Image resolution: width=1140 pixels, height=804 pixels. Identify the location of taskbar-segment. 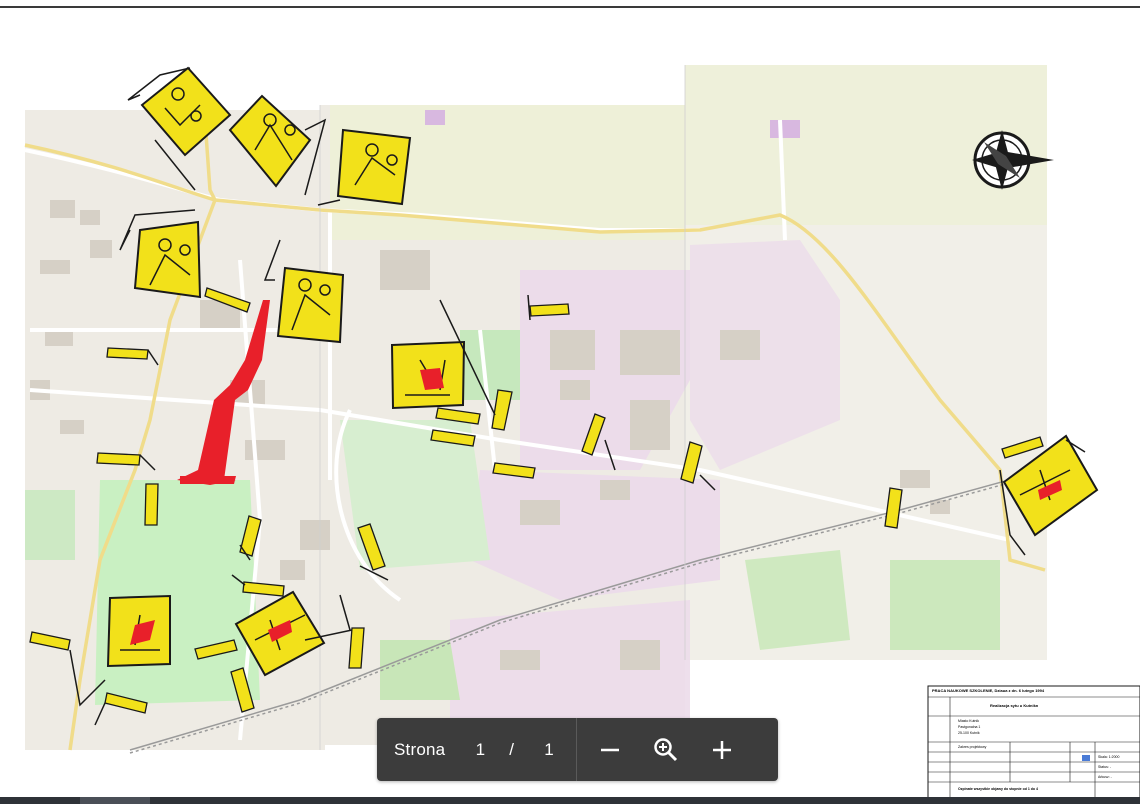
(115, 800).